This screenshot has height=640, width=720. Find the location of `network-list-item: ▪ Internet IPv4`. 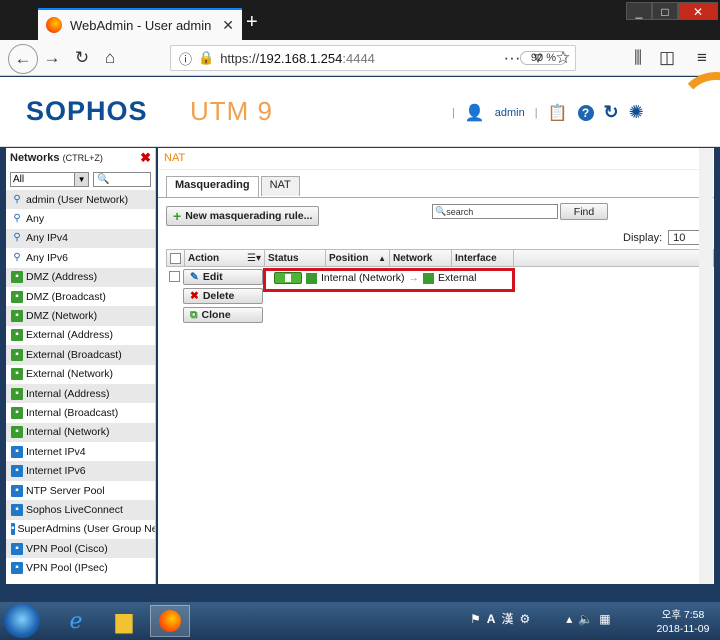

network-list-item: ▪ Internet IPv4 is located at coordinates (80, 451).